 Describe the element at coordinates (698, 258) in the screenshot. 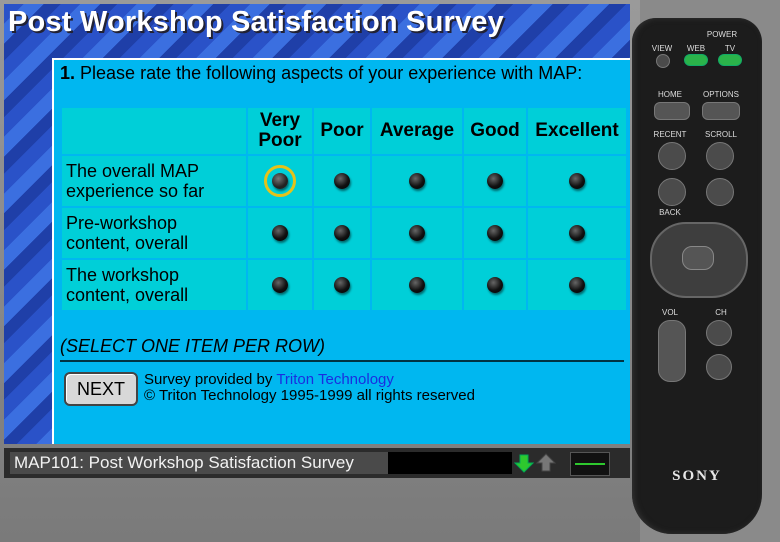

I see `dpad-center-button` at that location.